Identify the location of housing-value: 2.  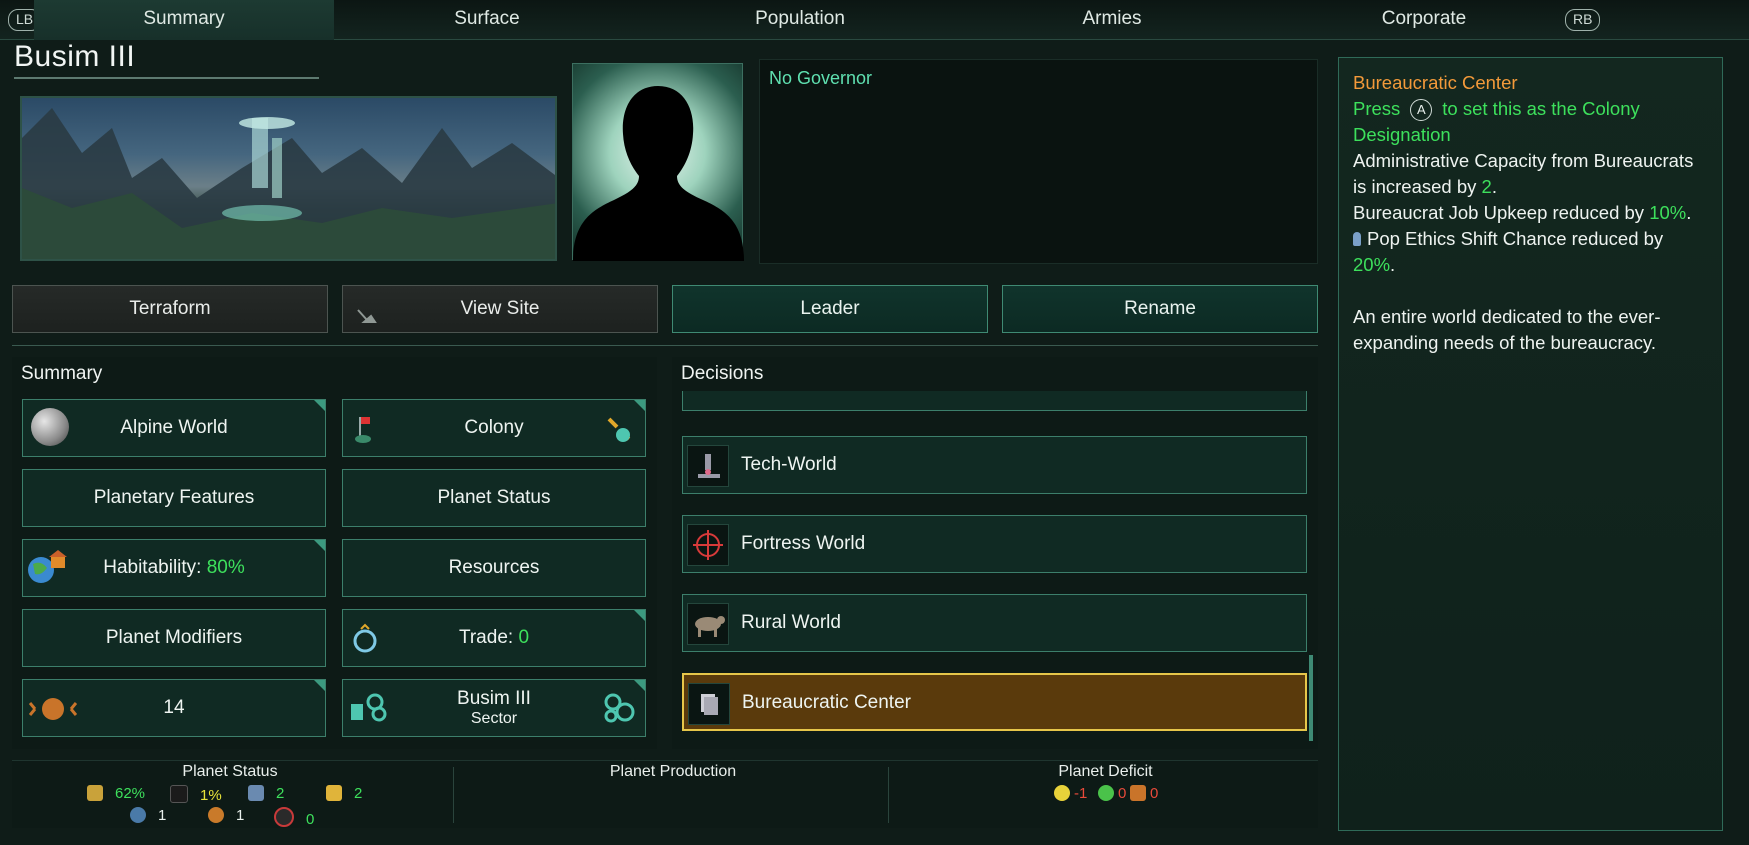
(358, 793).